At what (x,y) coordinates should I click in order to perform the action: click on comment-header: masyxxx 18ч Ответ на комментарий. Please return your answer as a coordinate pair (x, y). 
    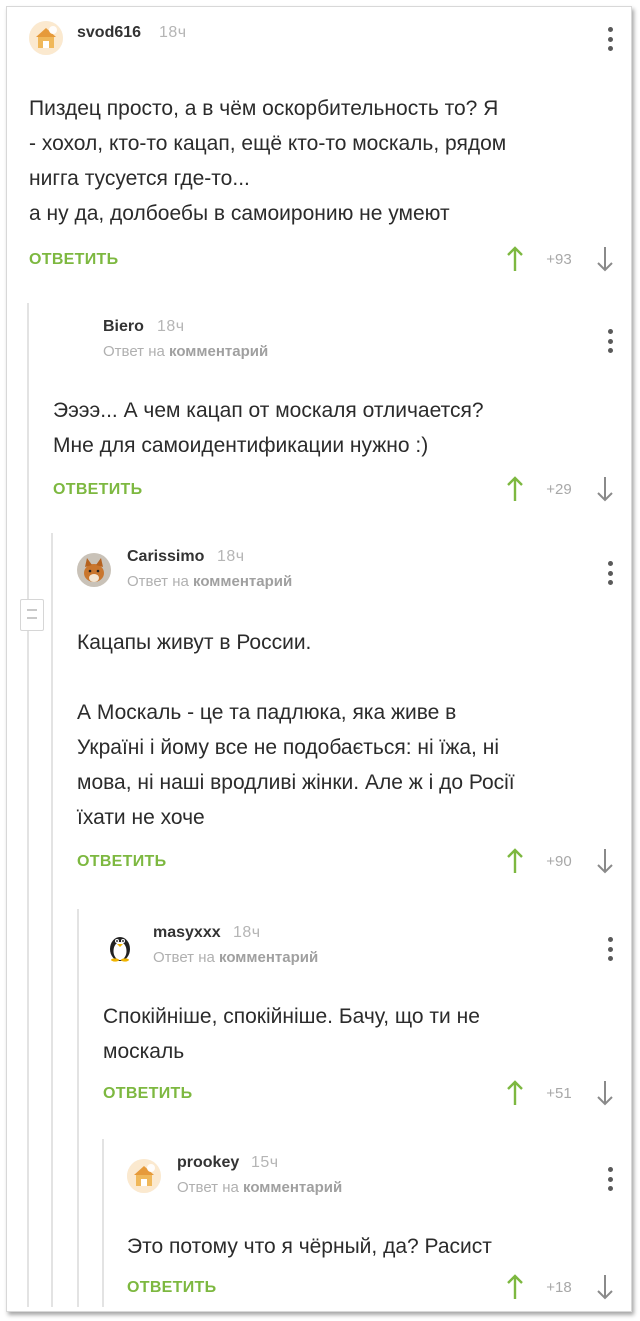
    Looking at the image, I should click on (367, 943).